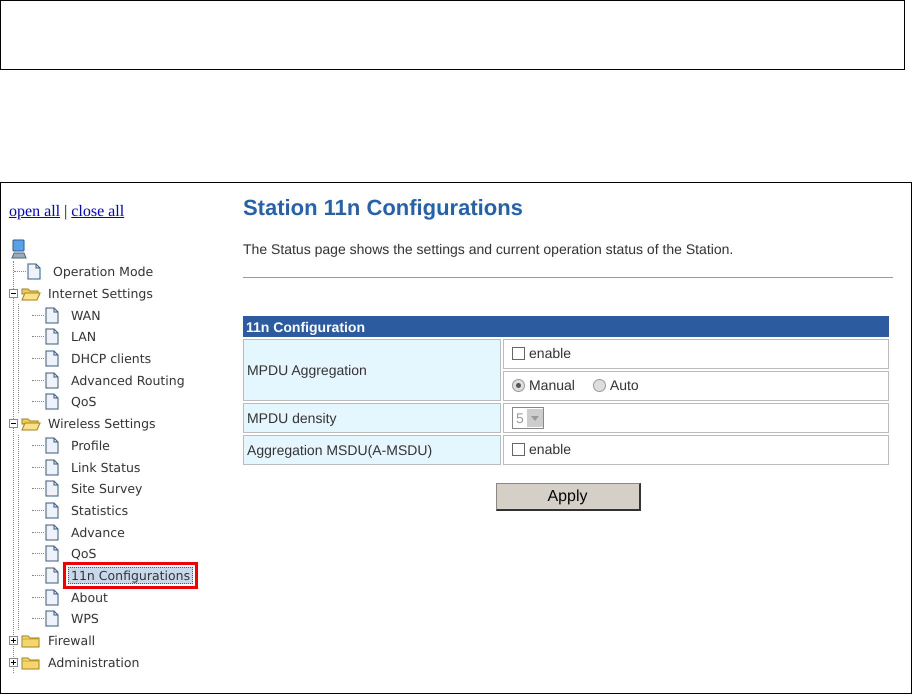 The width and height of the screenshot is (912, 694). What do you see at coordinates (568, 497) in the screenshot?
I see `apply-button: Apply` at bounding box center [568, 497].